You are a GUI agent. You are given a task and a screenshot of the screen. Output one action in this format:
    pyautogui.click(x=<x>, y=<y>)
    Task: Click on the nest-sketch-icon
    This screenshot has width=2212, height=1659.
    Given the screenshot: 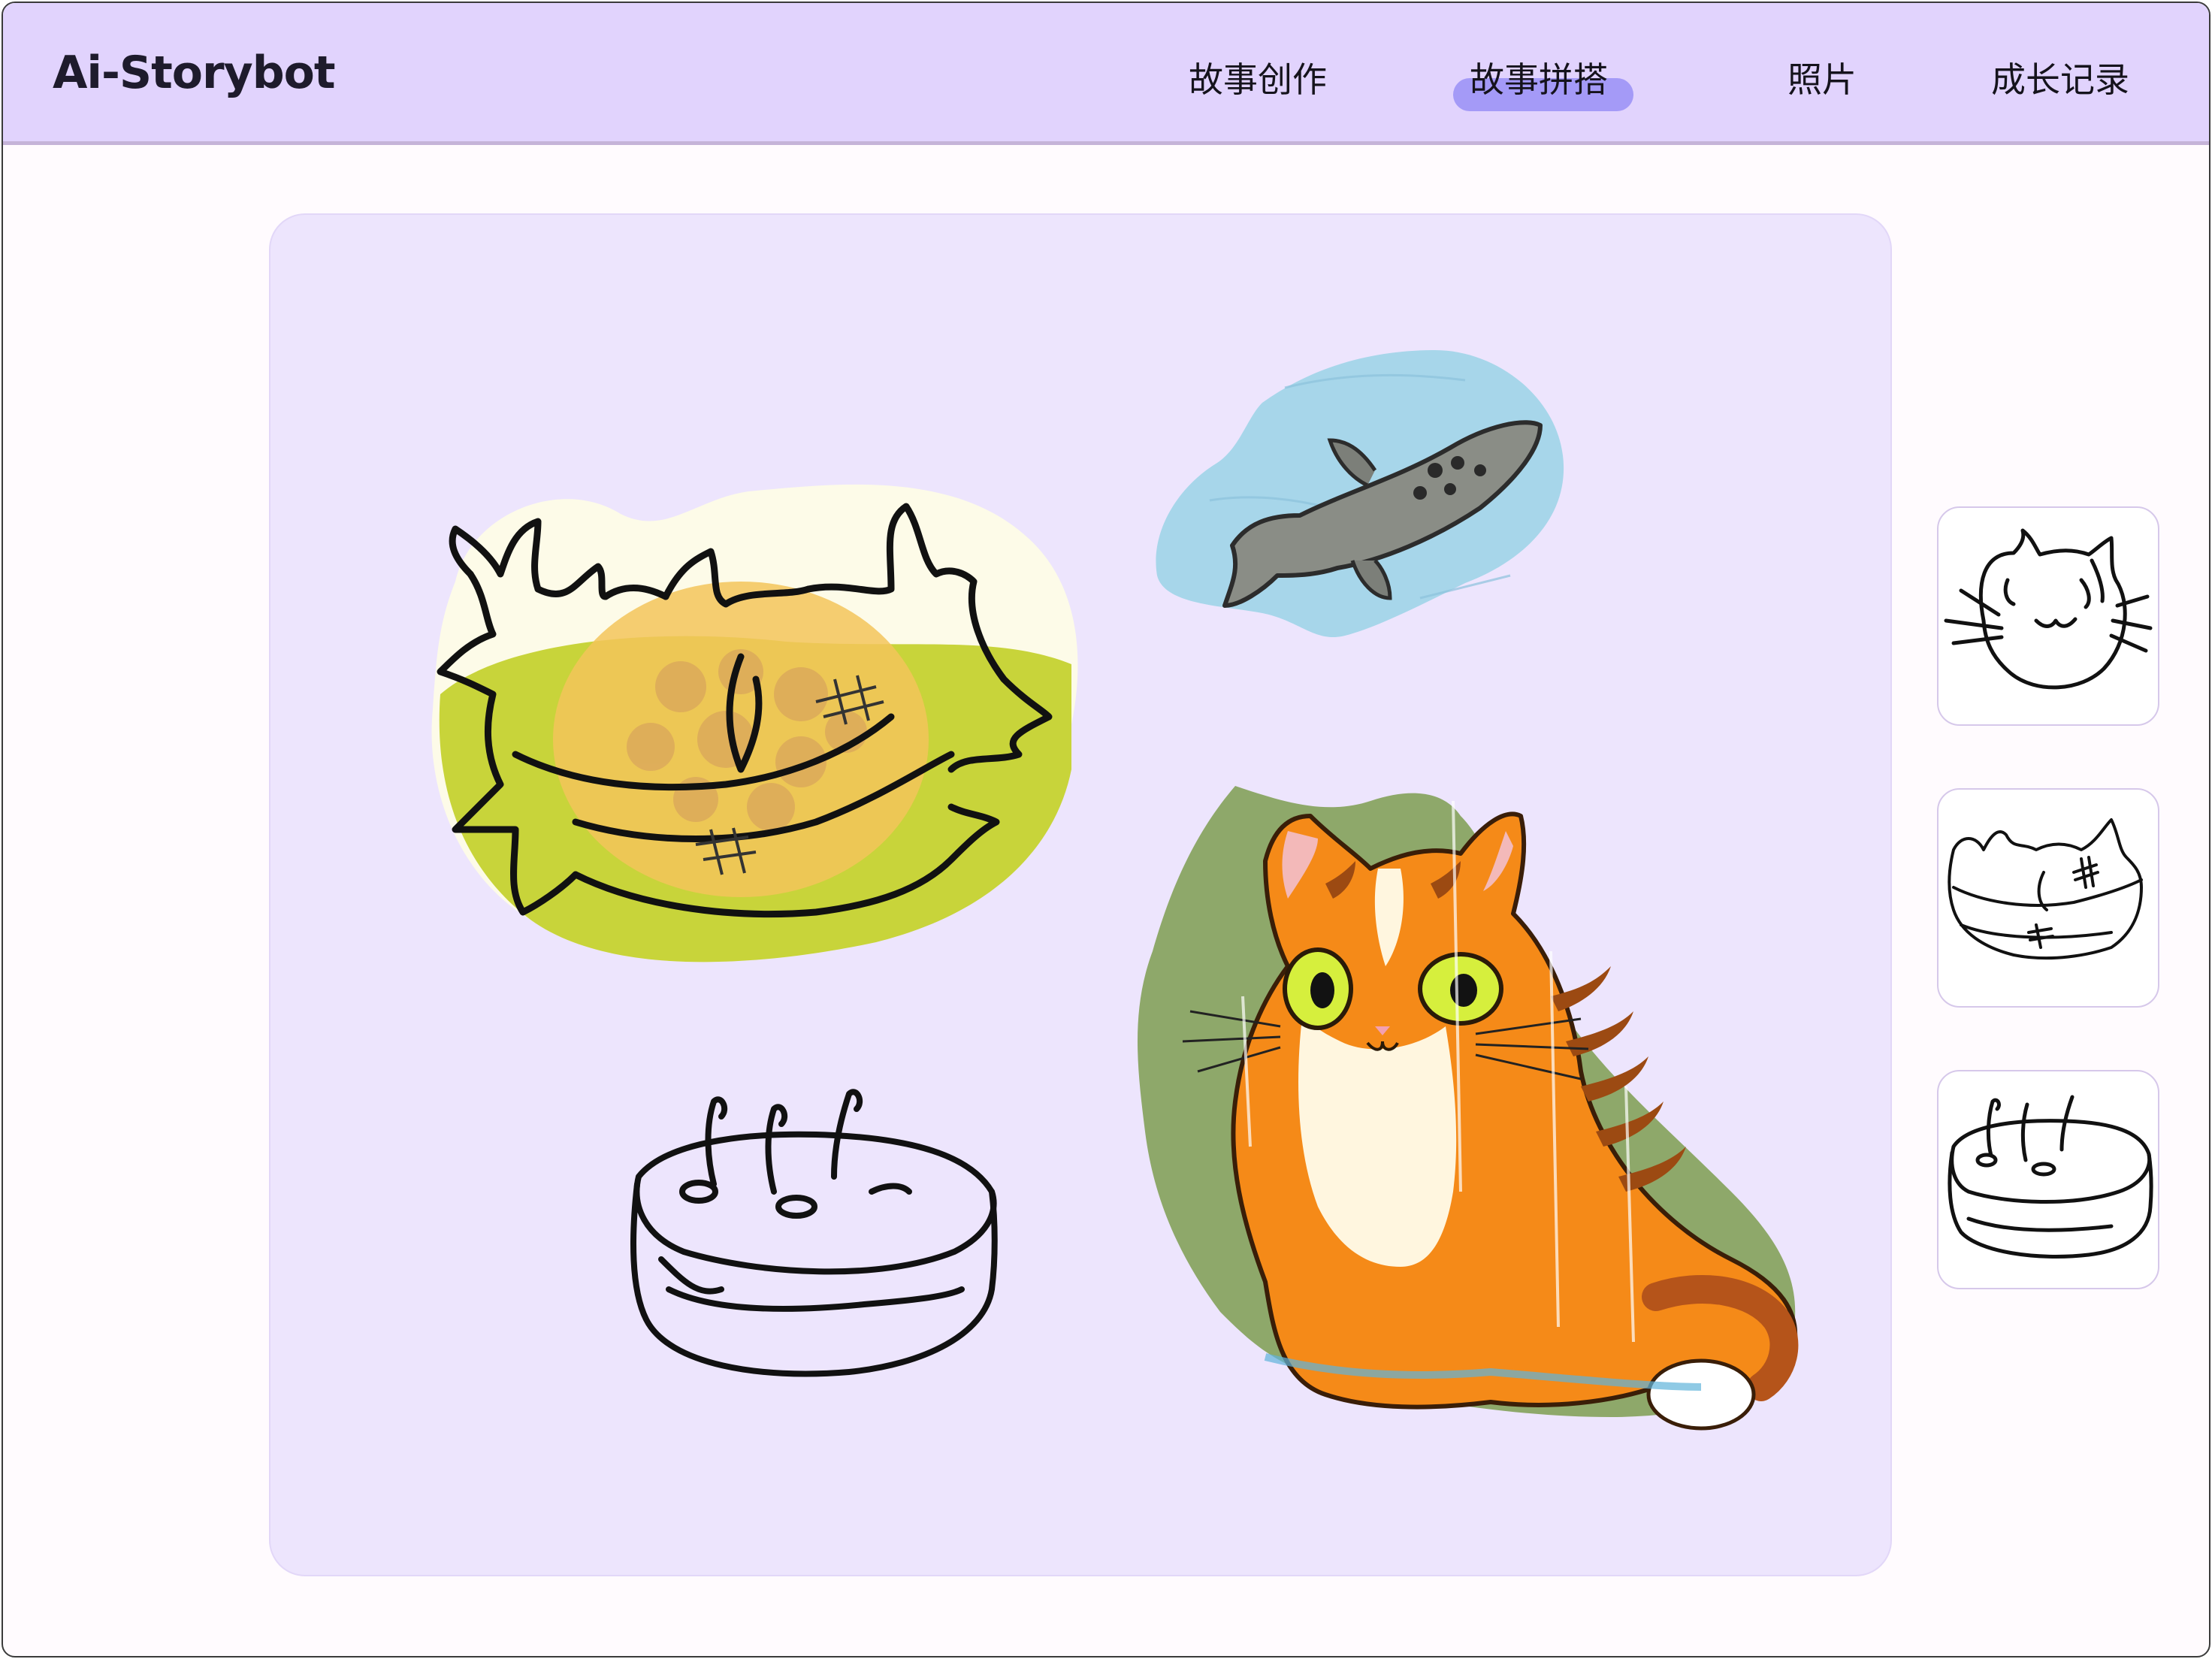 What is the action you would take?
    pyautogui.click(x=2046, y=889)
    